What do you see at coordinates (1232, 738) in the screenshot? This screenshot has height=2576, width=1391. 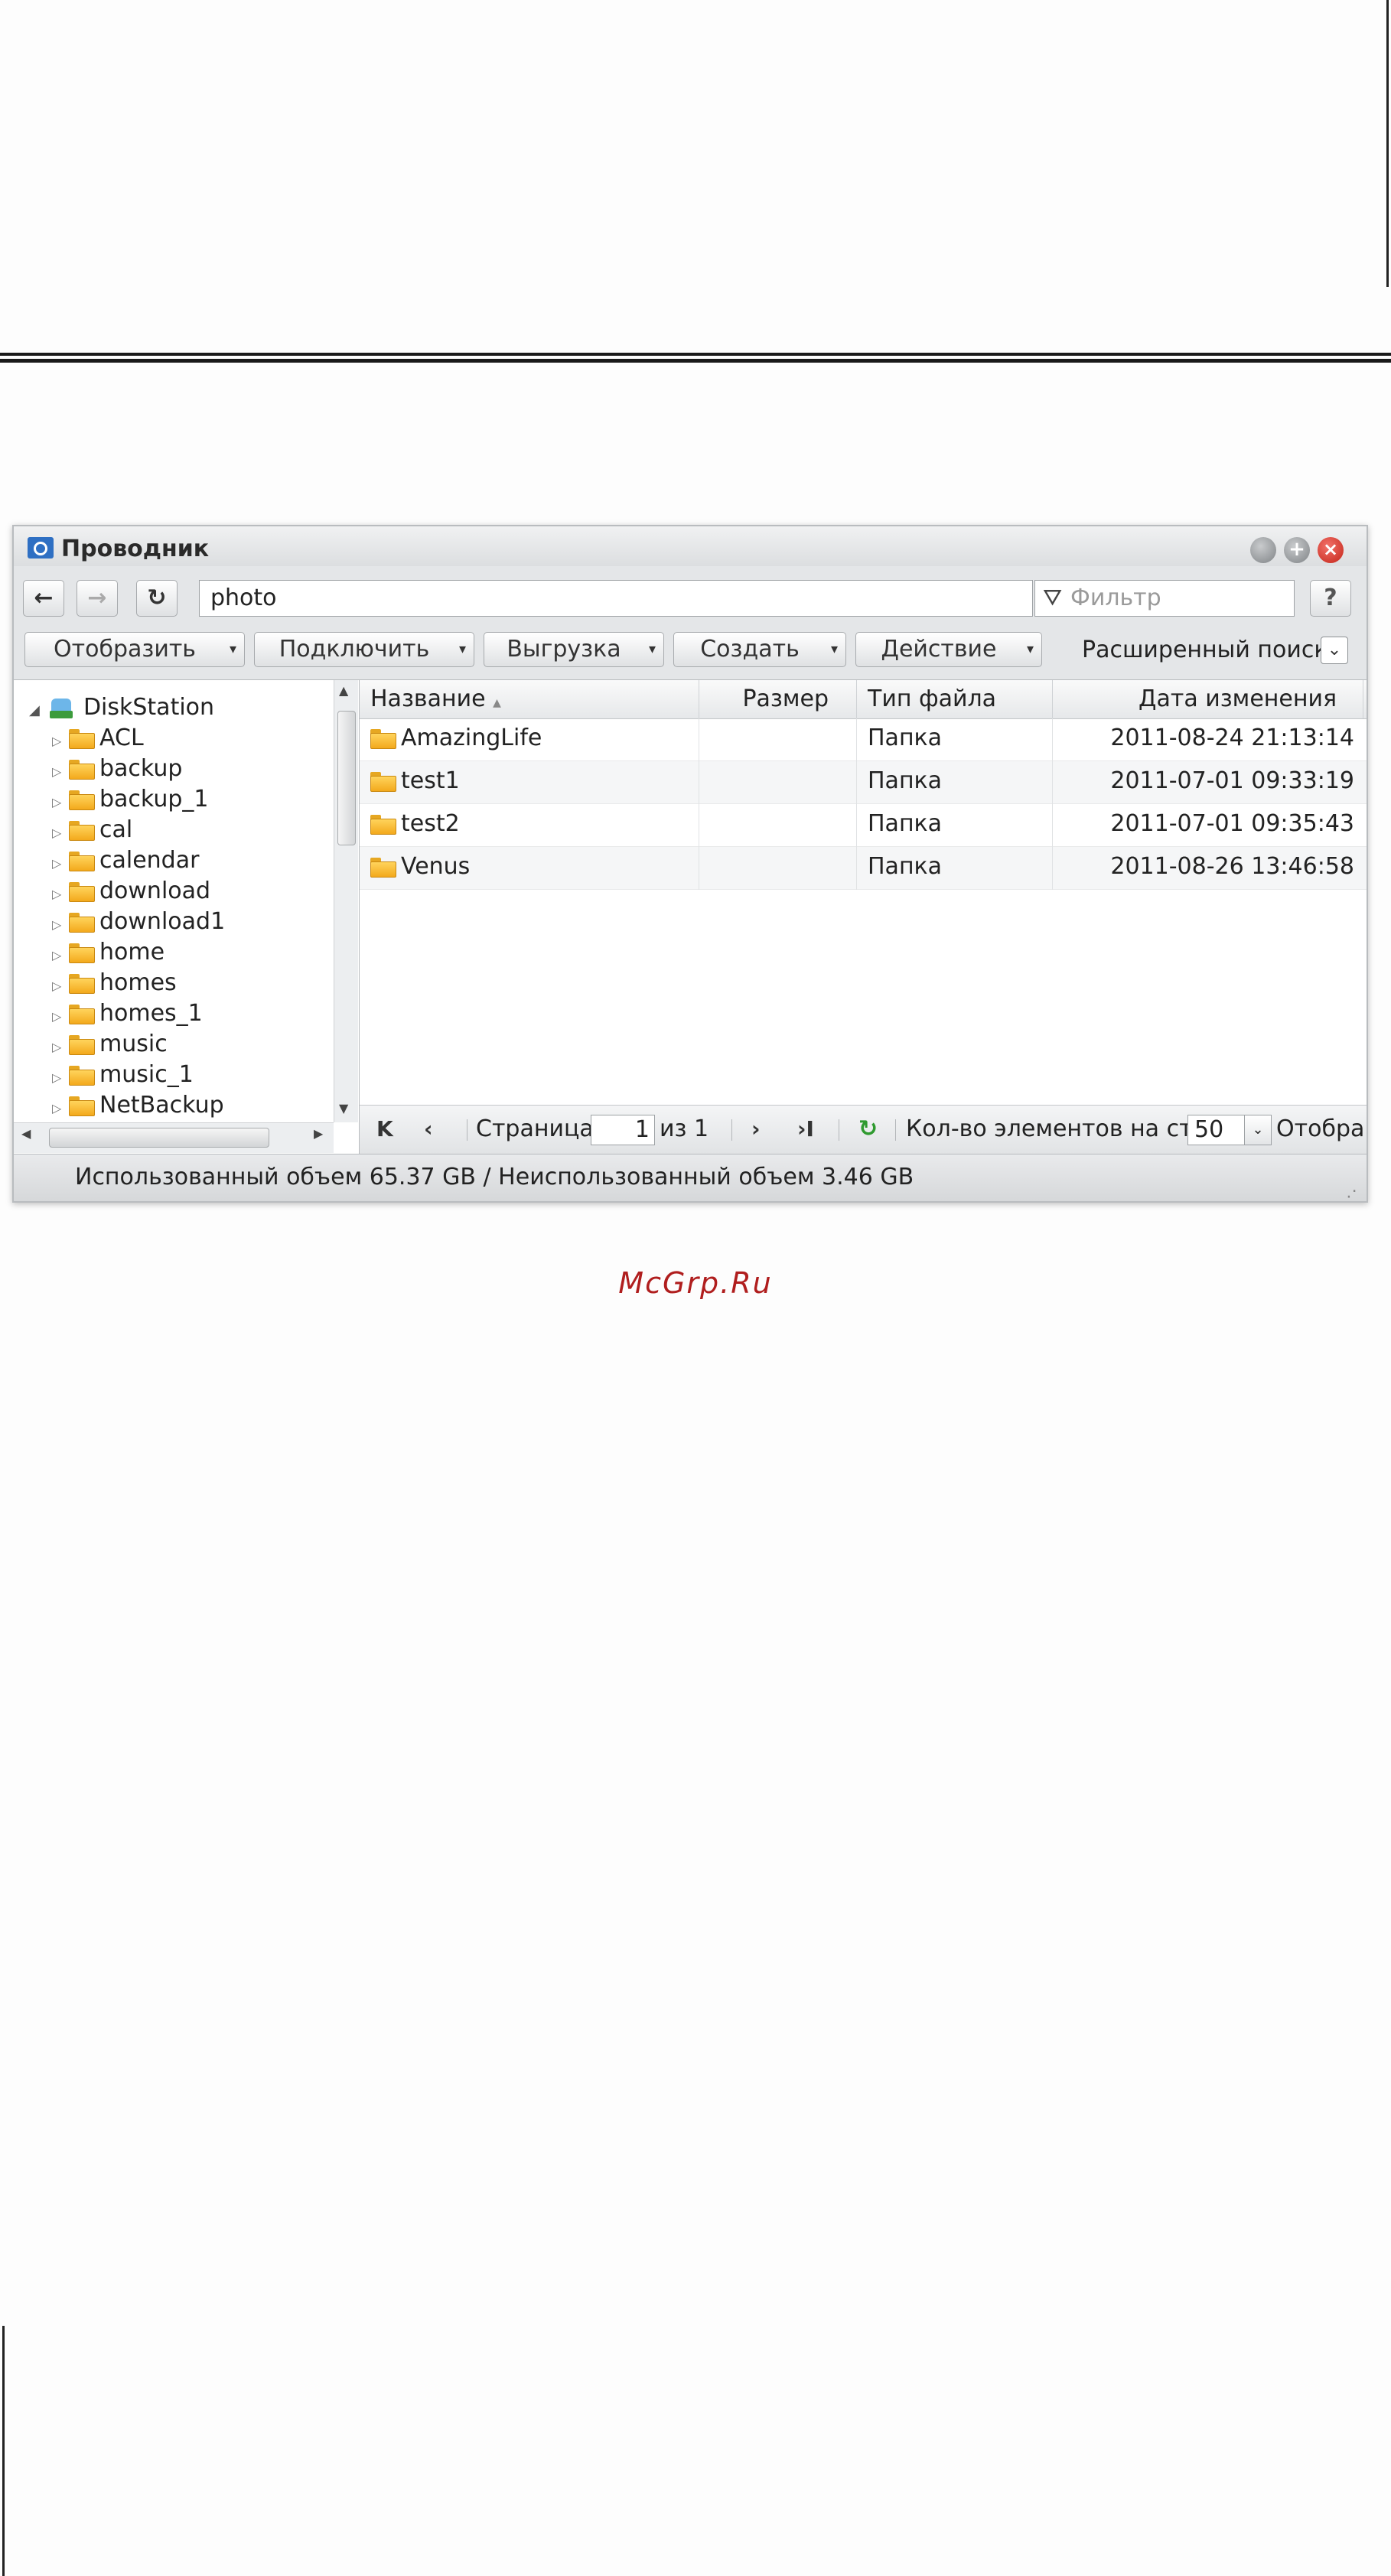 I see `file-modified-cell: 2011-08-24 21:13:14` at bounding box center [1232, 738].